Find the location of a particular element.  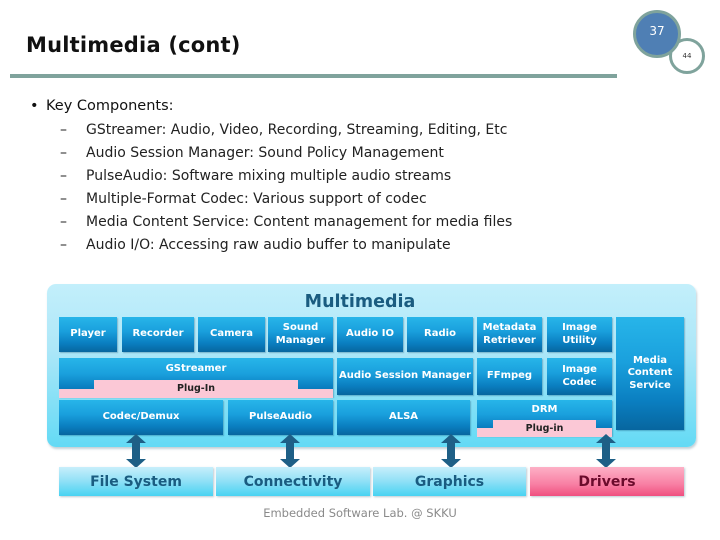

bullet-heading: • Key Components: is located at coordinates (271, 107).